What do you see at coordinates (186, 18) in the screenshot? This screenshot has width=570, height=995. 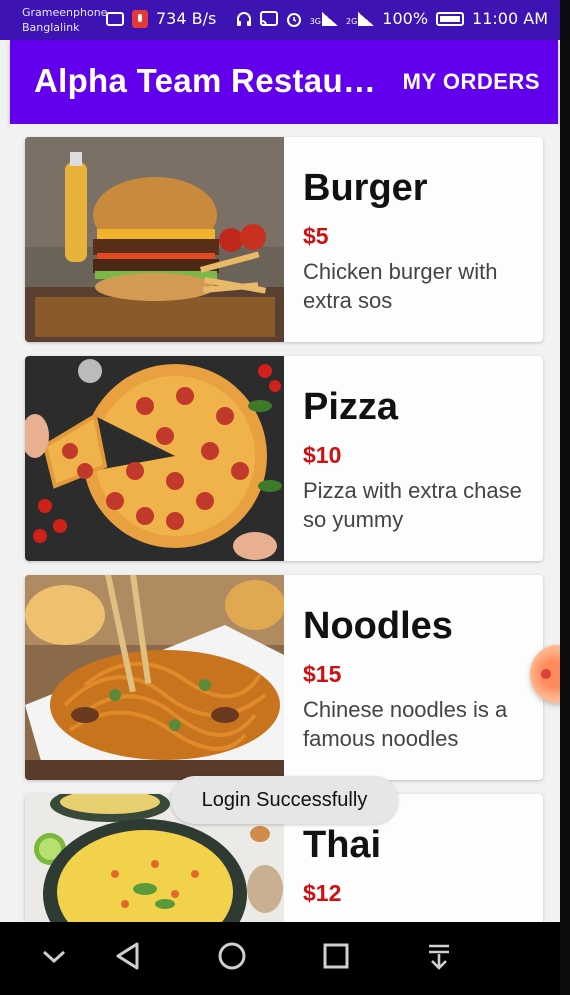 I see `network-speed: 734 B/s` at bounding box center [186, 18].